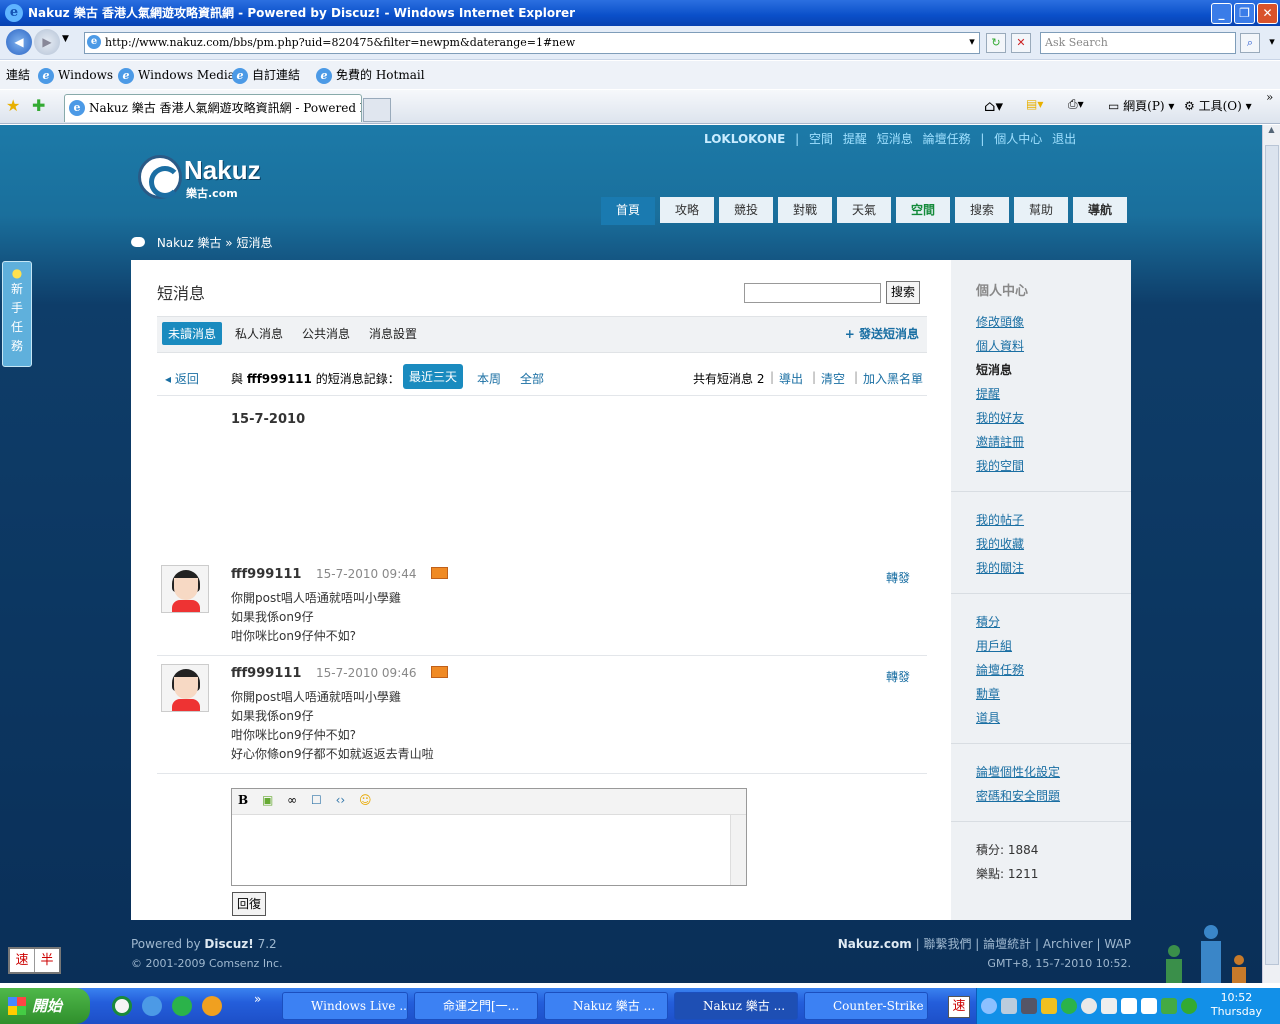 Image resolution: width=1280 pixels, height=1024 pixels. What do you see at coordinates (923, 210) in the screenshot?
I see `nav-space-main: 空間` at bounding box center [923, 210].